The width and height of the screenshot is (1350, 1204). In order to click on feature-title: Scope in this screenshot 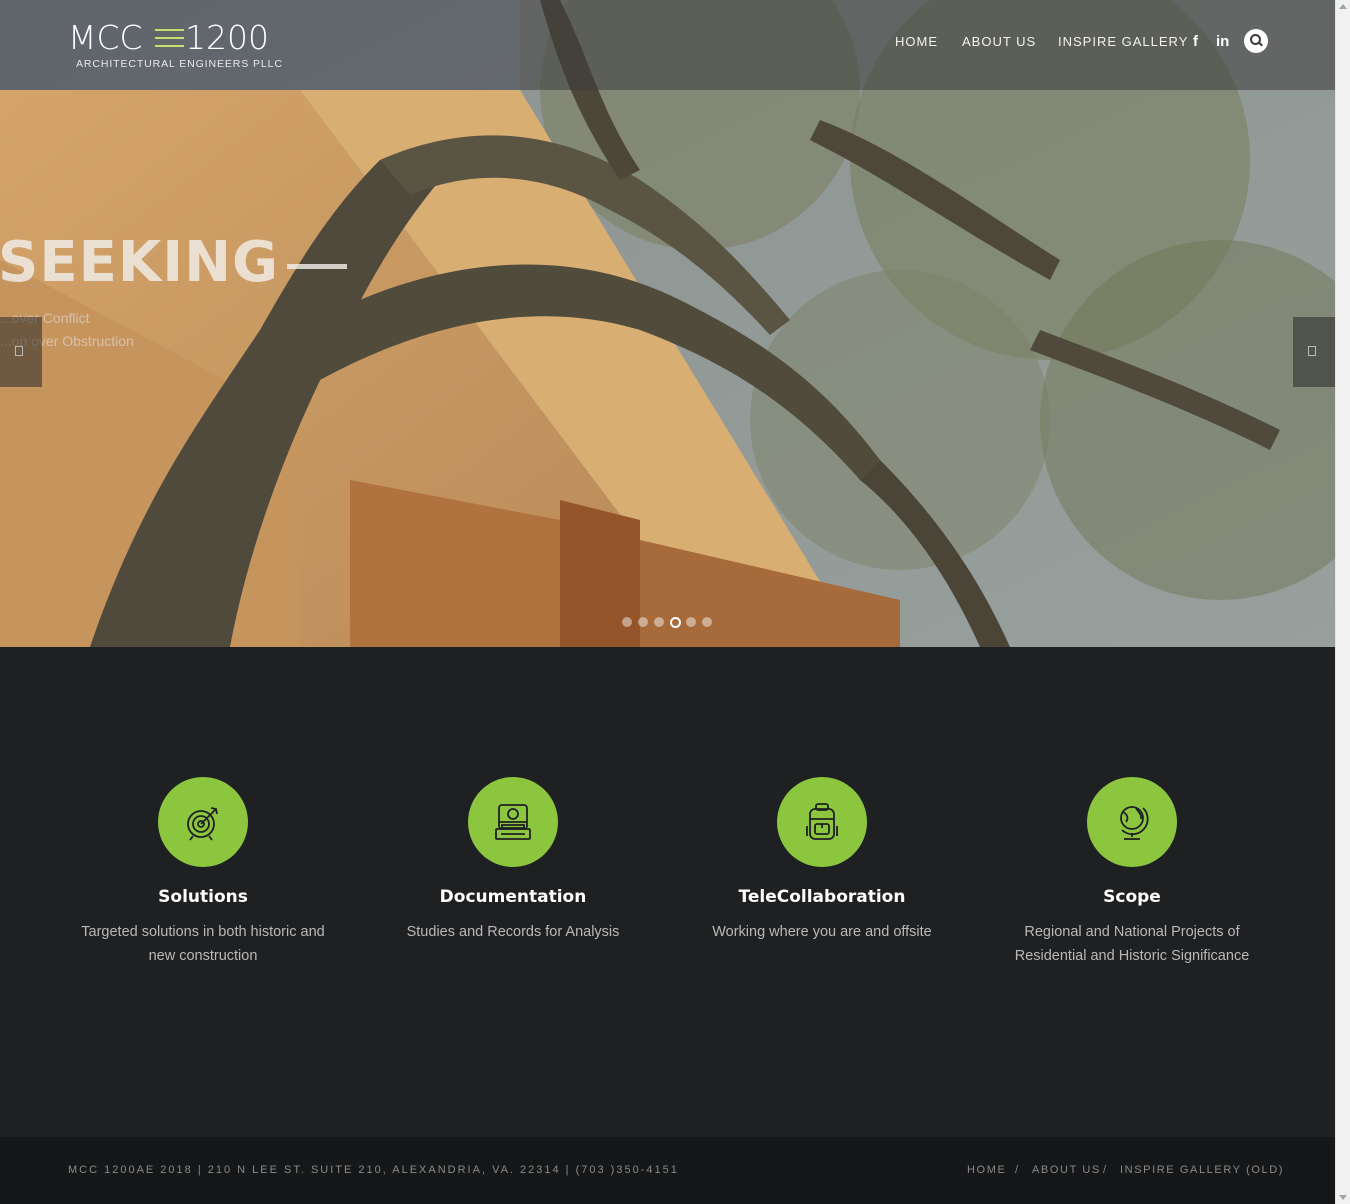, I will do `click(1132, 897)`.